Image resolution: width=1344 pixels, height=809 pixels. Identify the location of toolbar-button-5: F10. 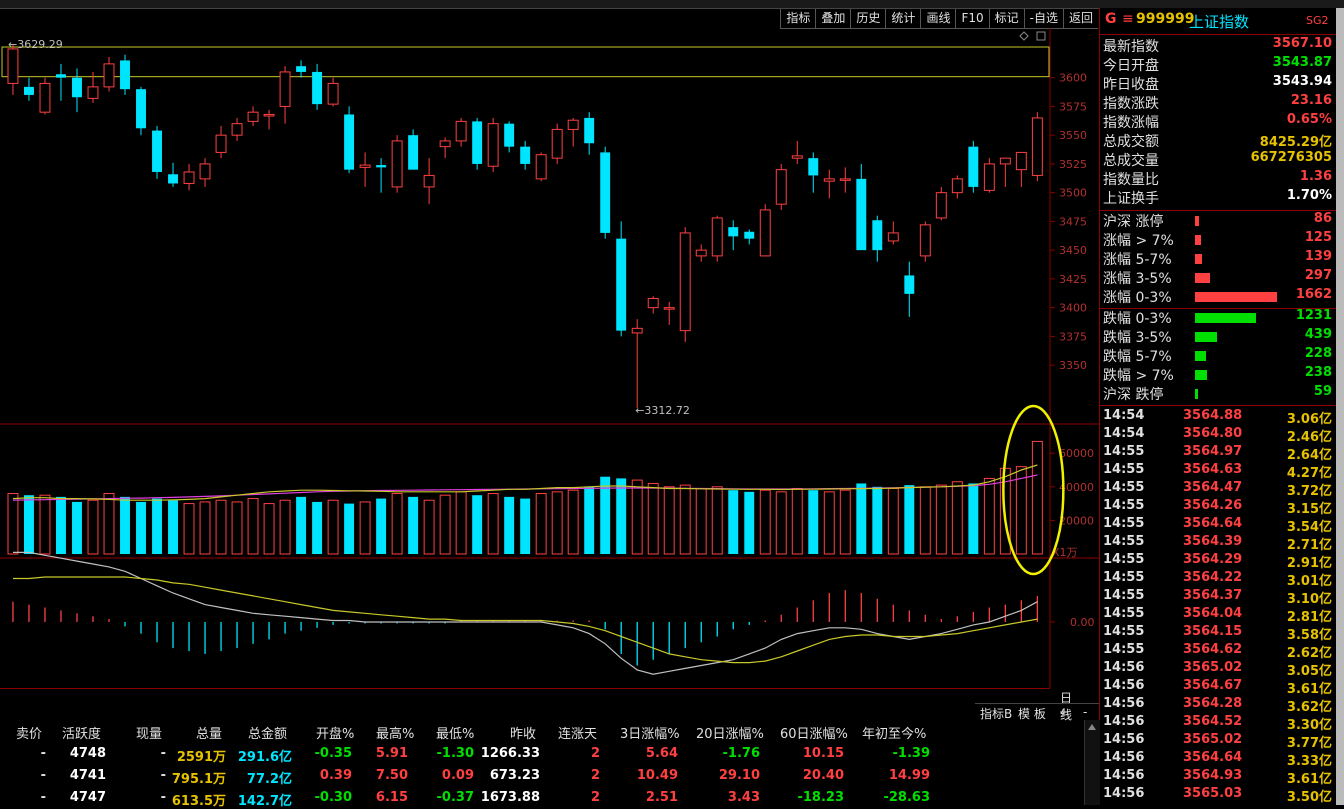
(972, 19).